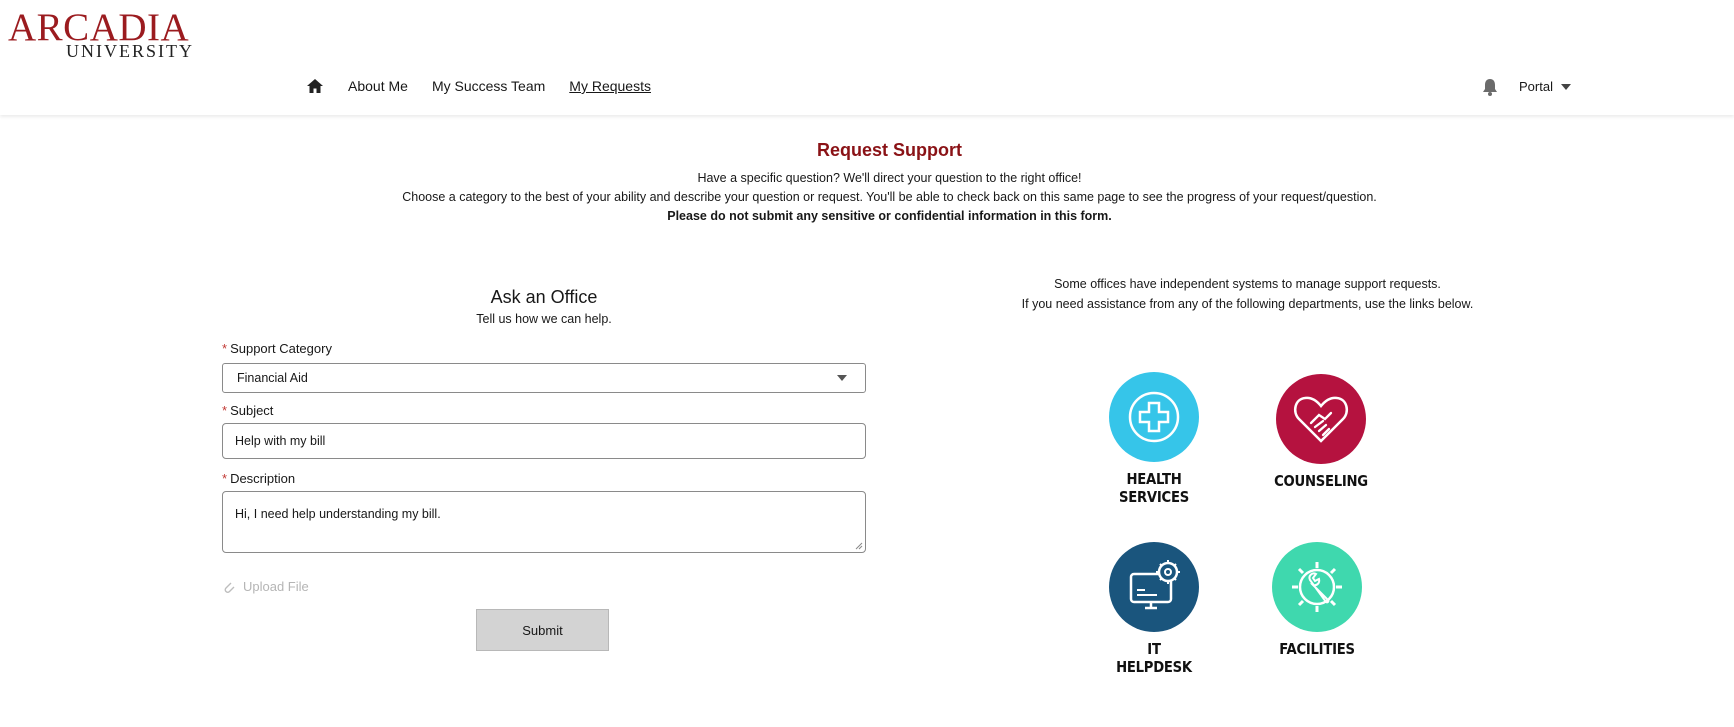 The width and height of the screenshot is (1734, 727). Describe the element at coordinates (610, 86) in the screenshot. I see `nav-my-requests: My Requests` at that location.